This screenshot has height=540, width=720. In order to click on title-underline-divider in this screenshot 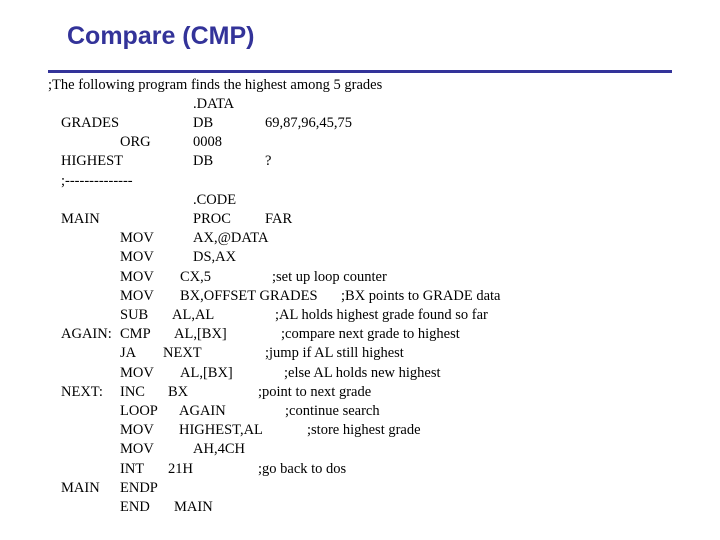, I will do `click(360, 71)`.